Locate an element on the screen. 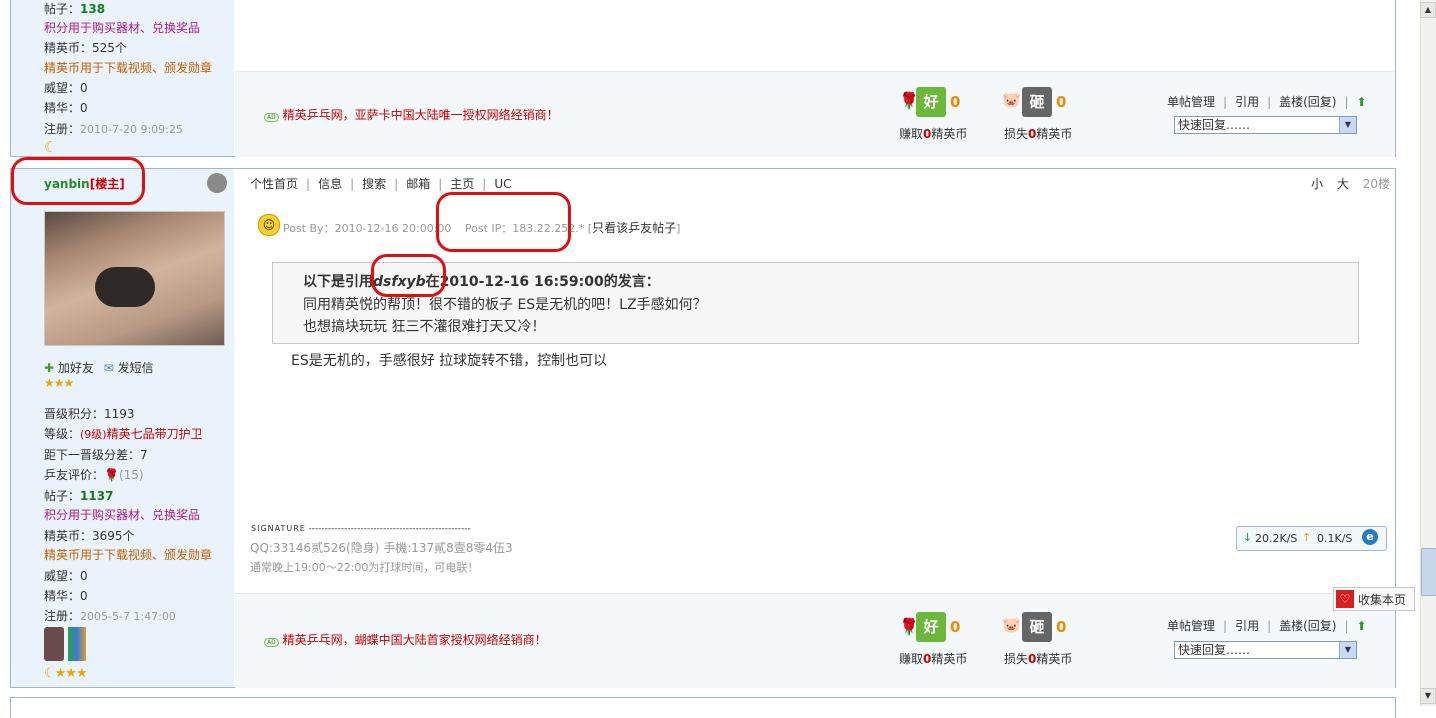  reply-text: ES是无机的，手感很好 拉球旋转不错，控制也可以 is located at coordinates (449, 361).